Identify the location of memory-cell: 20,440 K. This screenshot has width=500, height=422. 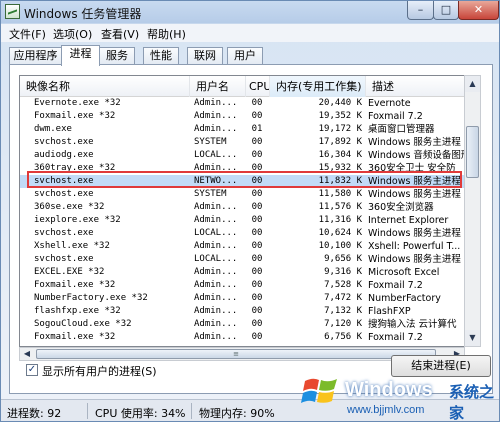
(340, 103).